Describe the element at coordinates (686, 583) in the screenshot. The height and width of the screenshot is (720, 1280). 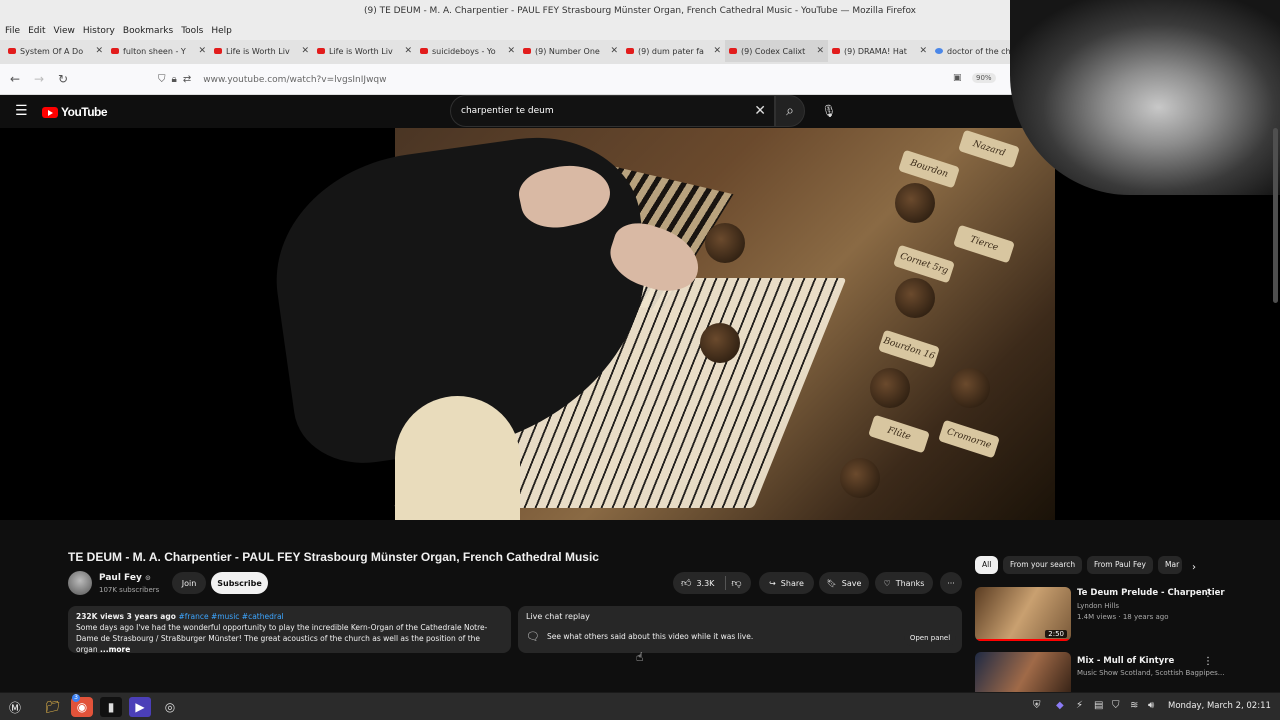
I see `thumbs-up-icon: 👍︎` at that location.